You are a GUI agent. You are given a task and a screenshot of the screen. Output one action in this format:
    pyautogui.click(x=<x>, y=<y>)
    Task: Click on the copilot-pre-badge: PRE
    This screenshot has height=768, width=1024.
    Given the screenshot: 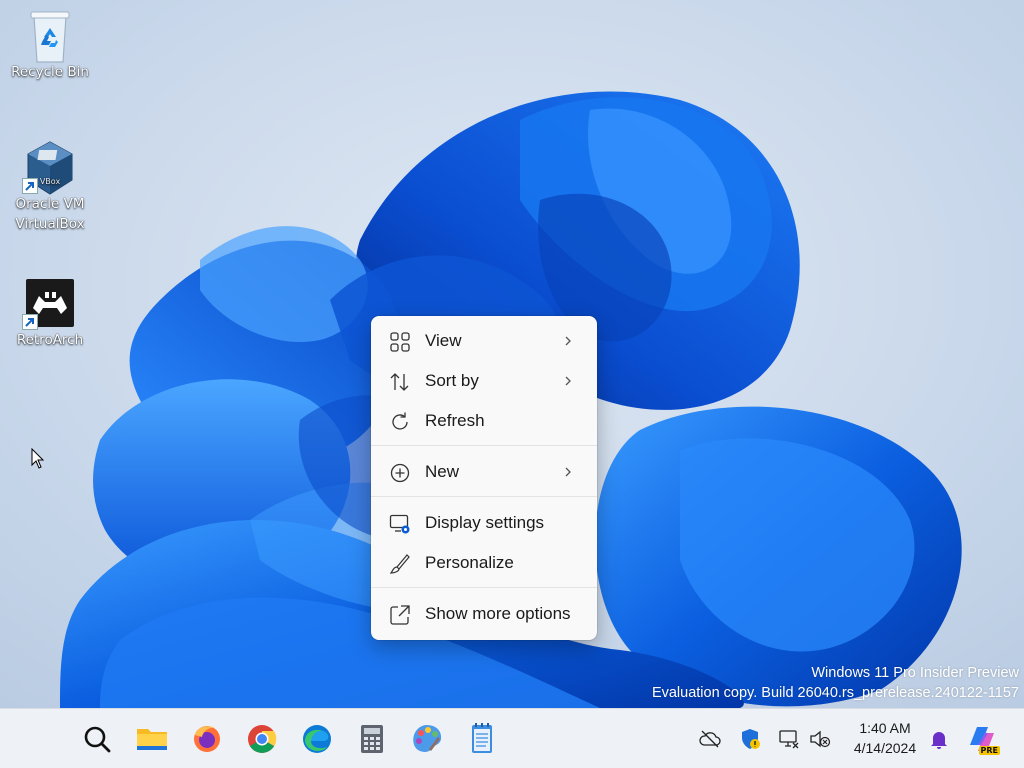 What is the action you would take?
    pyautogui.click(x=989, y=750)
    